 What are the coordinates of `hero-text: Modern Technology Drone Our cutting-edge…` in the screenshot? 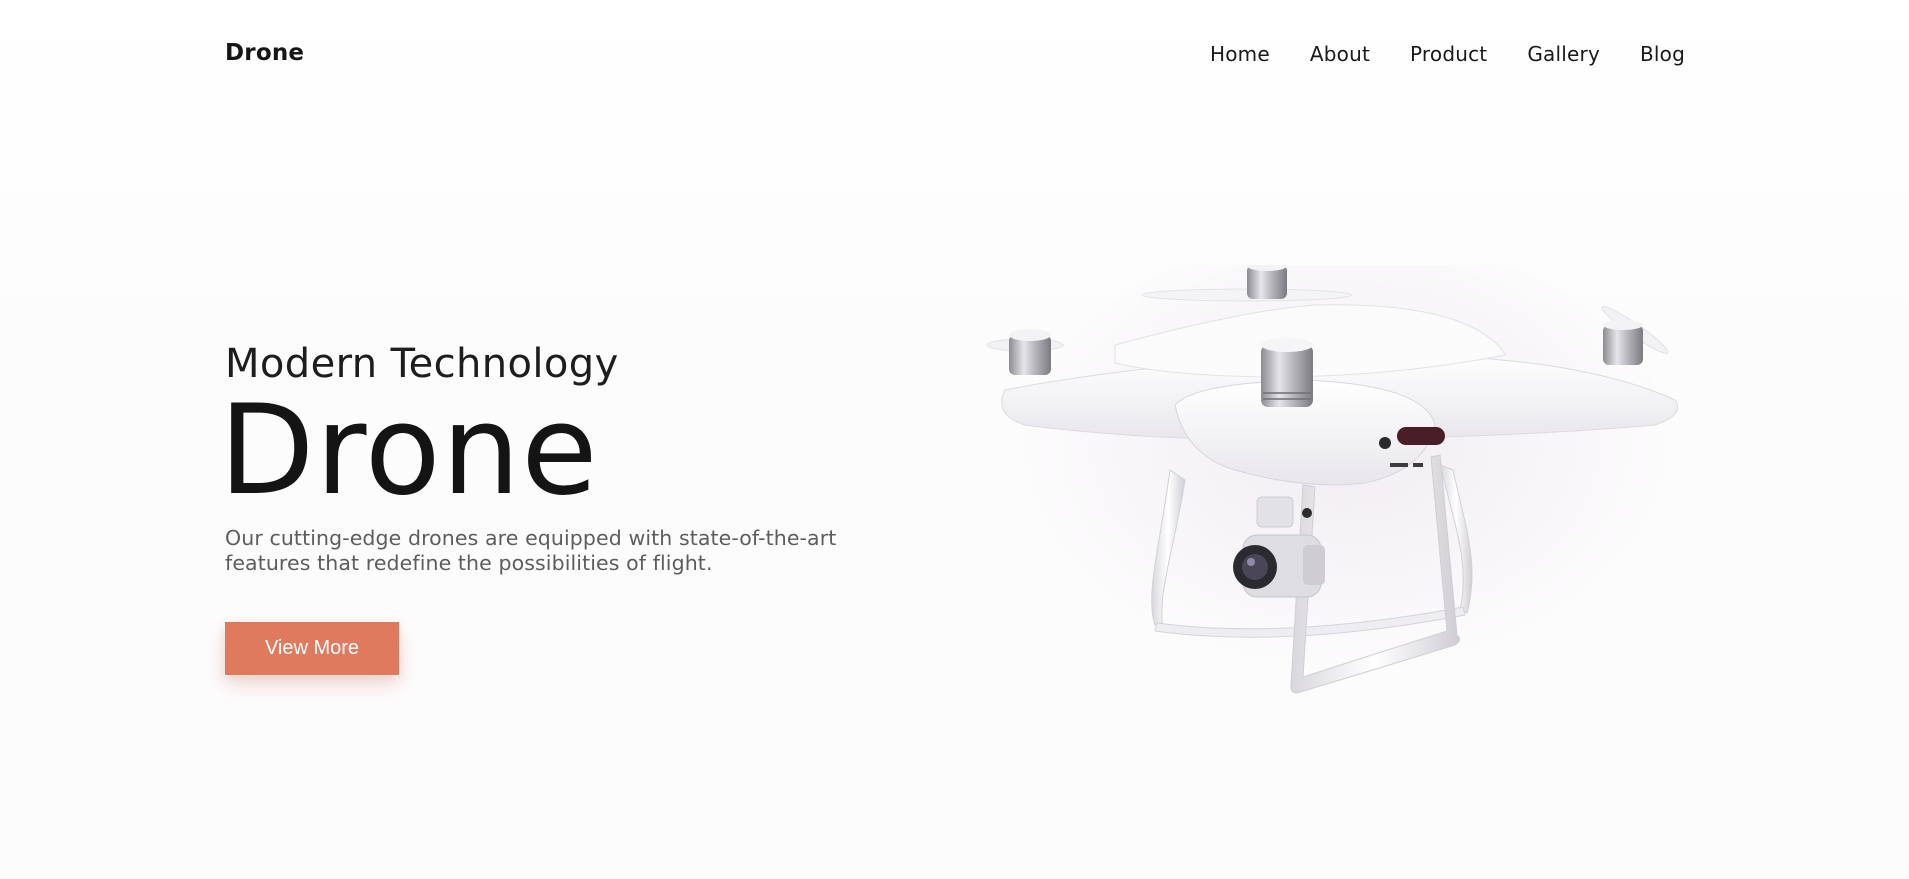 It's located at (582, 457).